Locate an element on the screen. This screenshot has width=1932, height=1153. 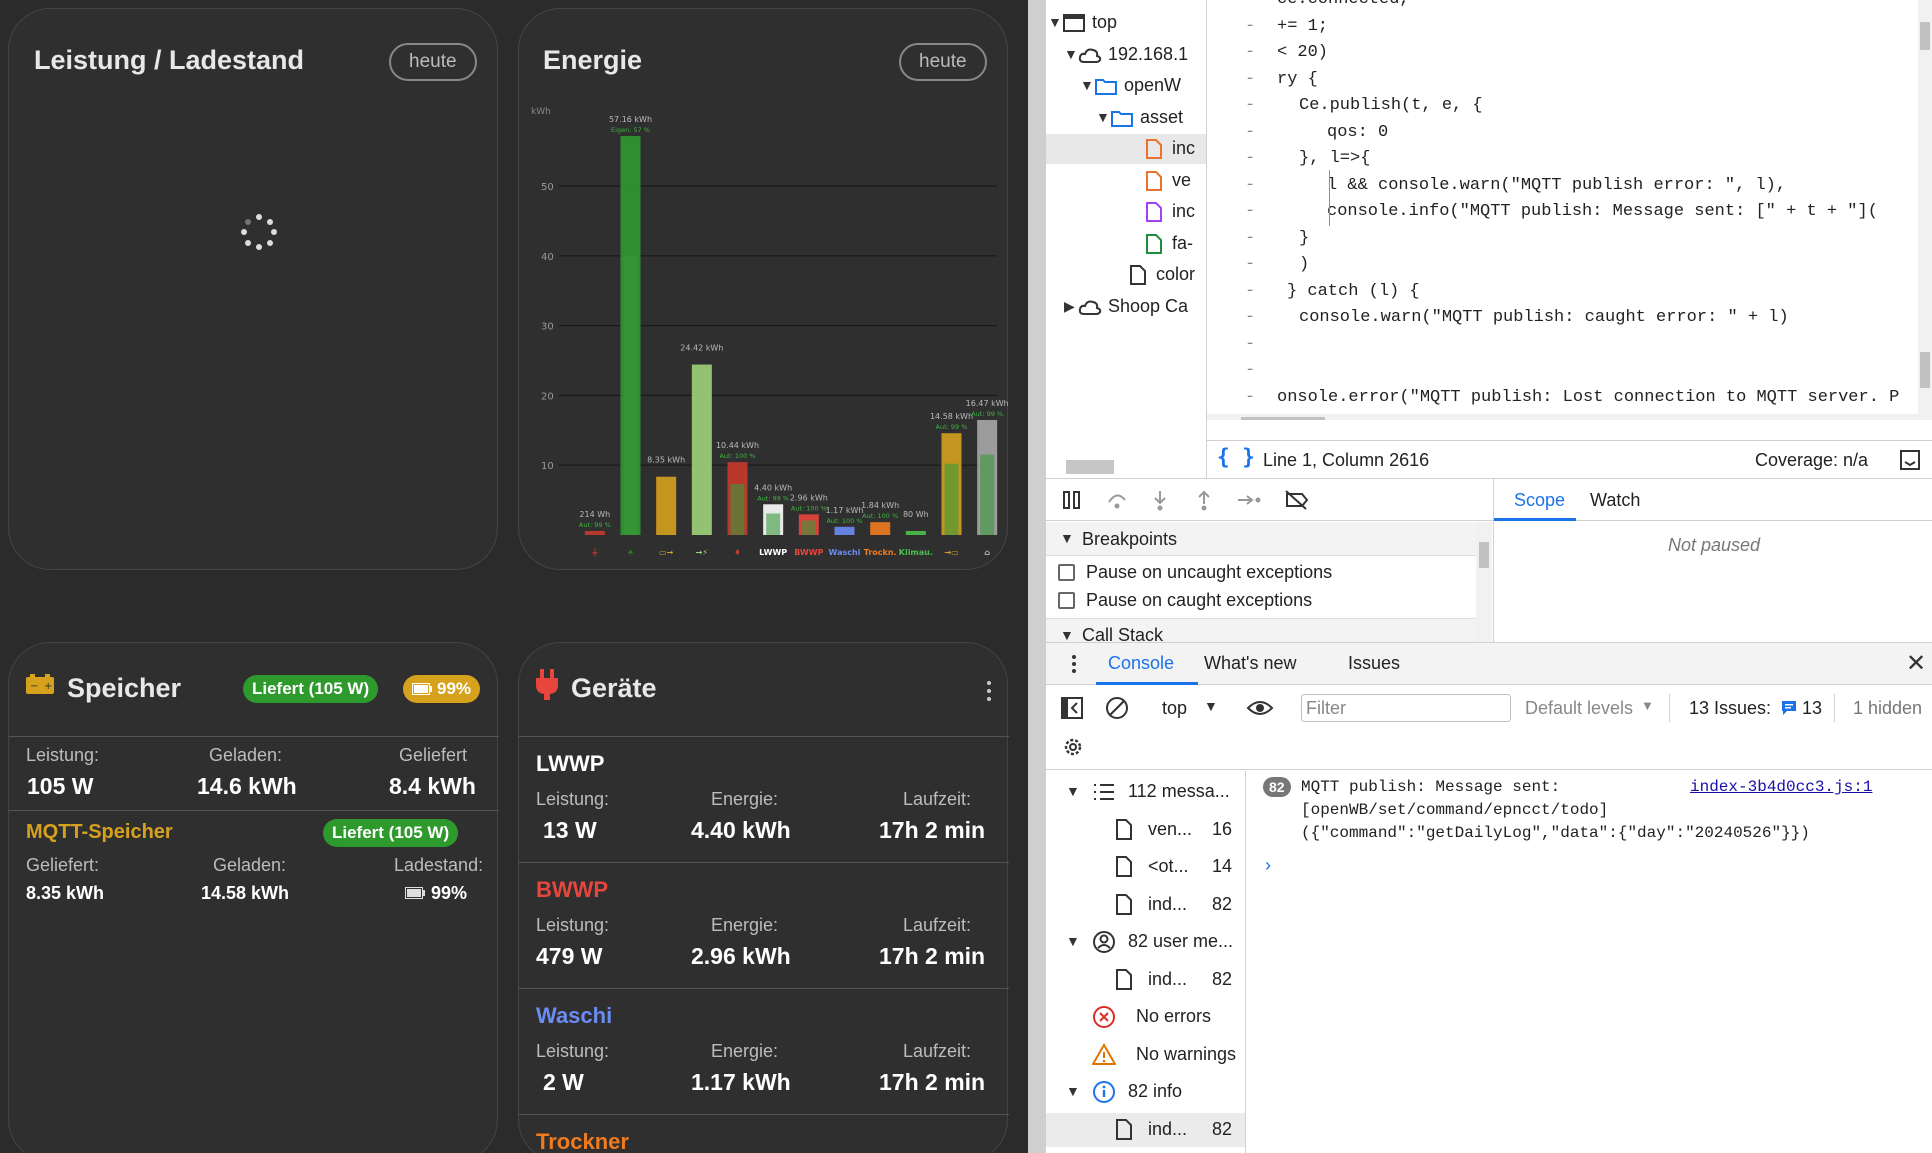
code-line: } is located at coordinates (1304, 242).